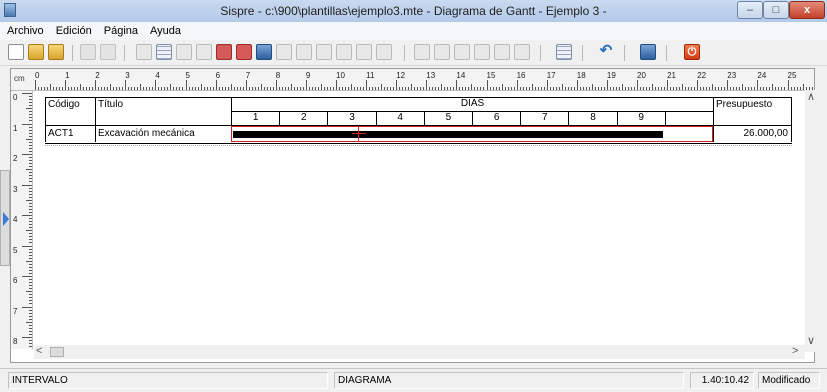 The width and height of the screenshot is (827, 392). What do you see at coordinates (750, 10) in the screenshot?
I see `minimize-button: –` at bounding box center [750, 10].